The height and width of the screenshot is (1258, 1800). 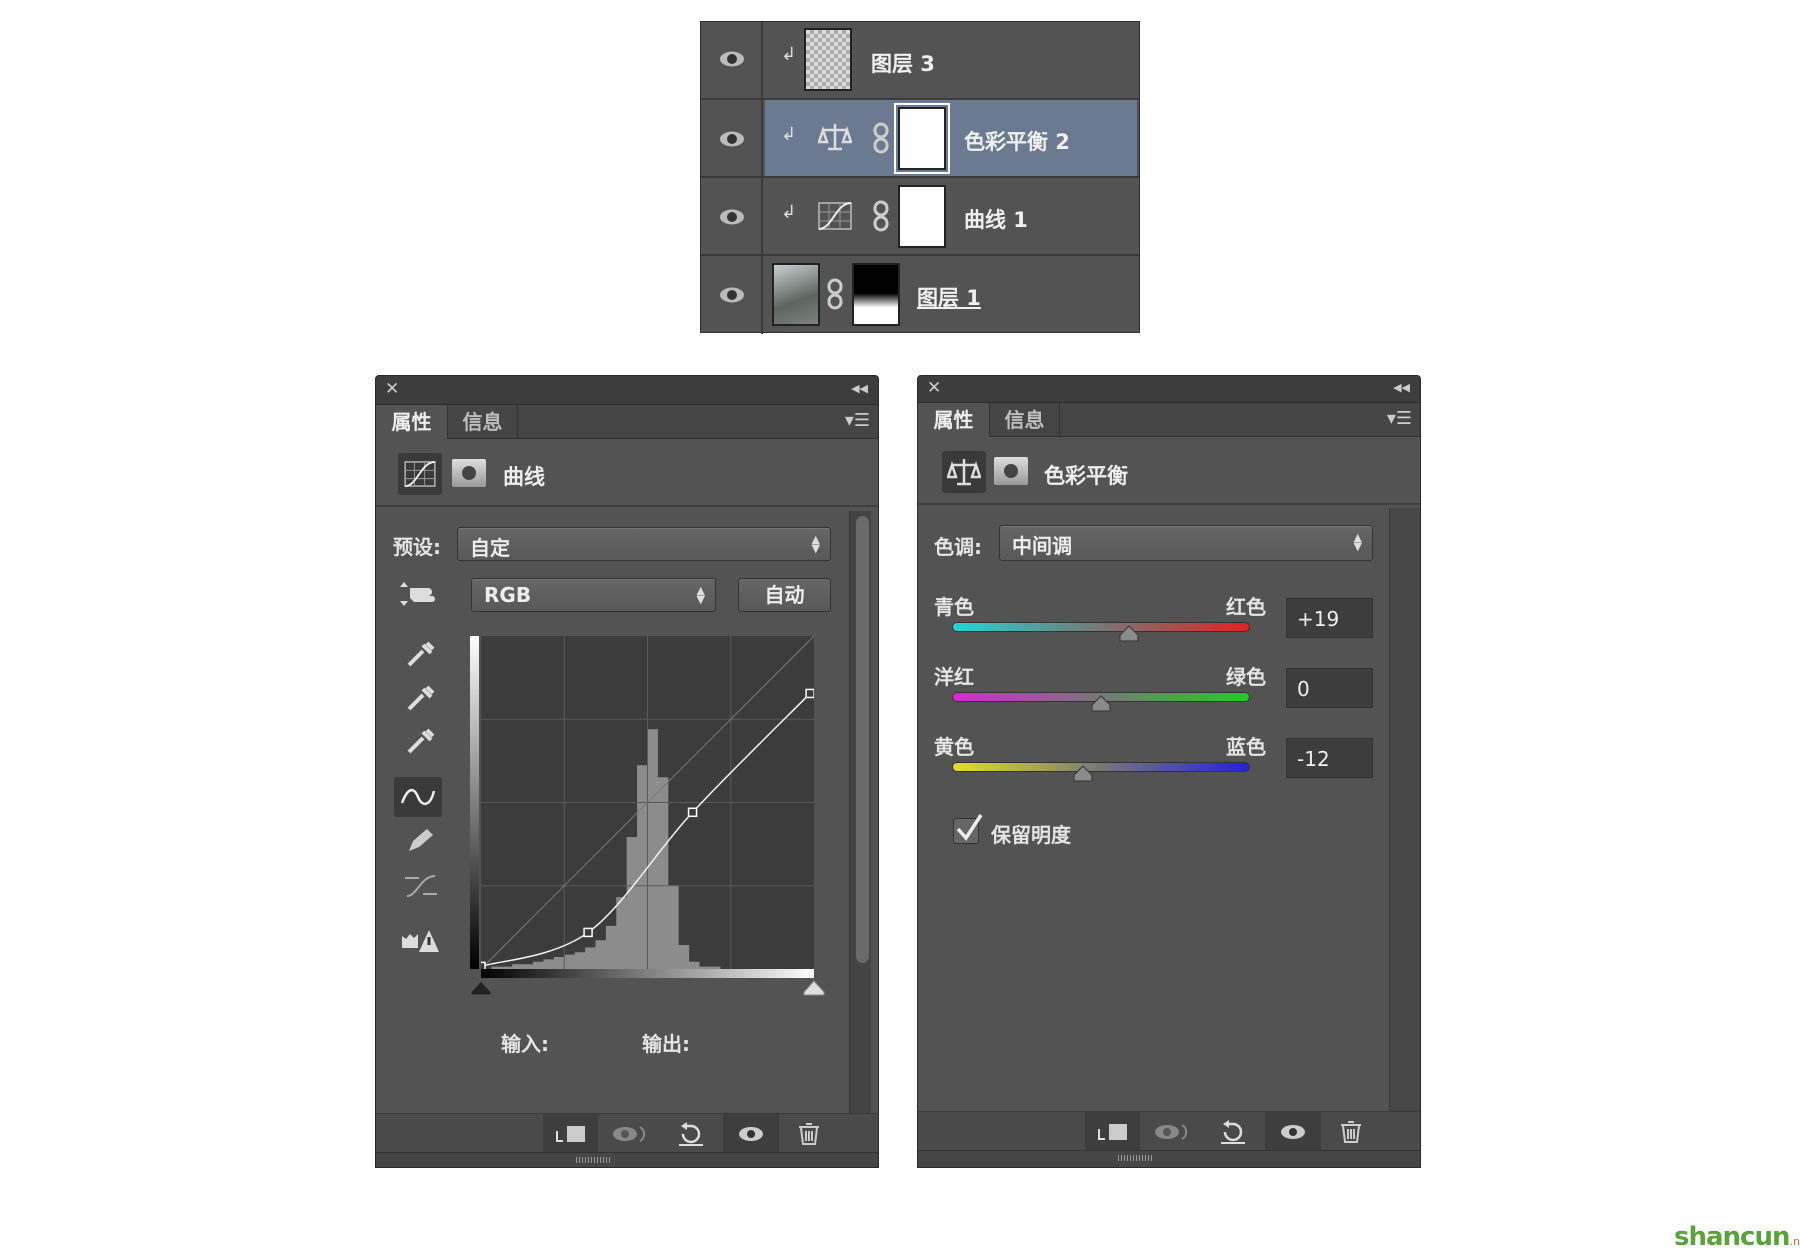 What do you see at coordinates (1794, 1241) in the screenshot?
I see `watermark-sub: .net` at bounding box center [1794, 1241].